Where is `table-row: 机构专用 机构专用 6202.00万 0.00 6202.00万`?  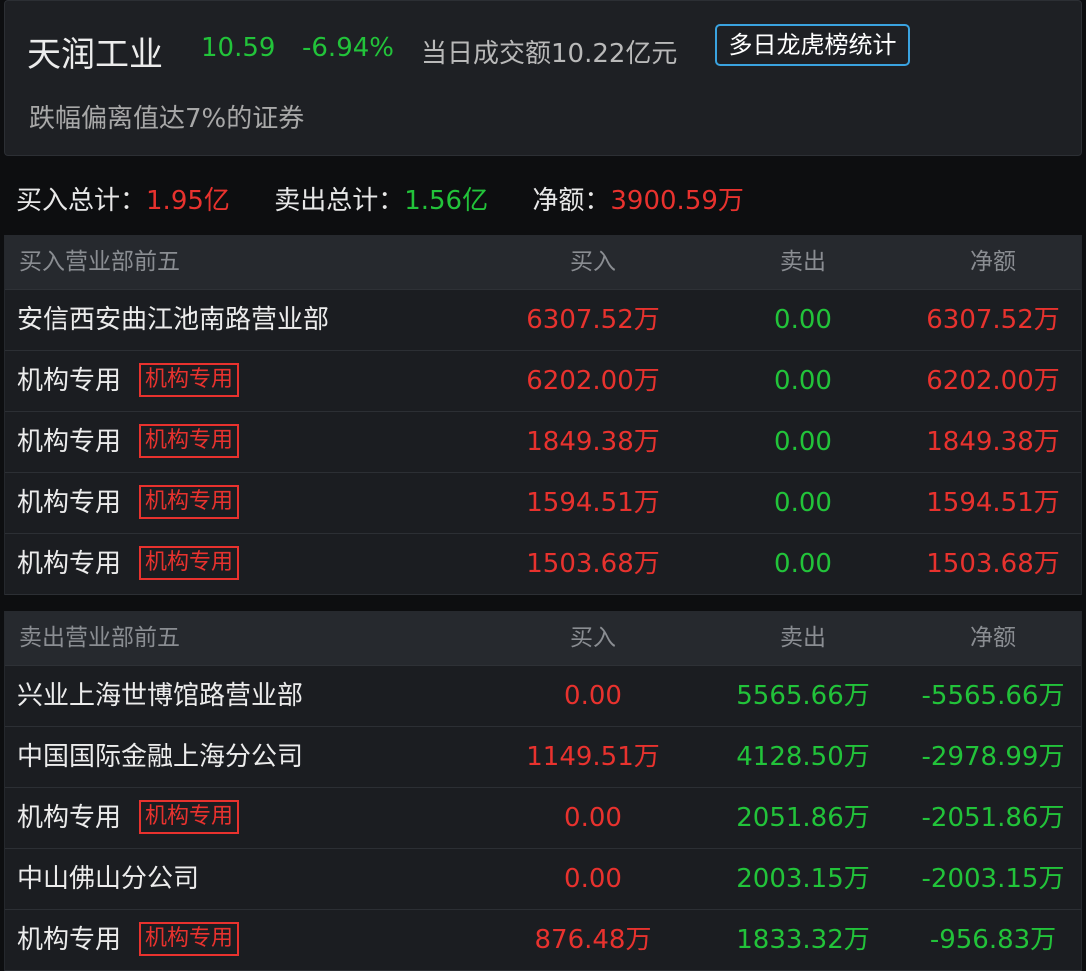 table-row: 机构专用 机构专用 6202.00万 0.00 6202.00万 is located at coordinates (543, 381).